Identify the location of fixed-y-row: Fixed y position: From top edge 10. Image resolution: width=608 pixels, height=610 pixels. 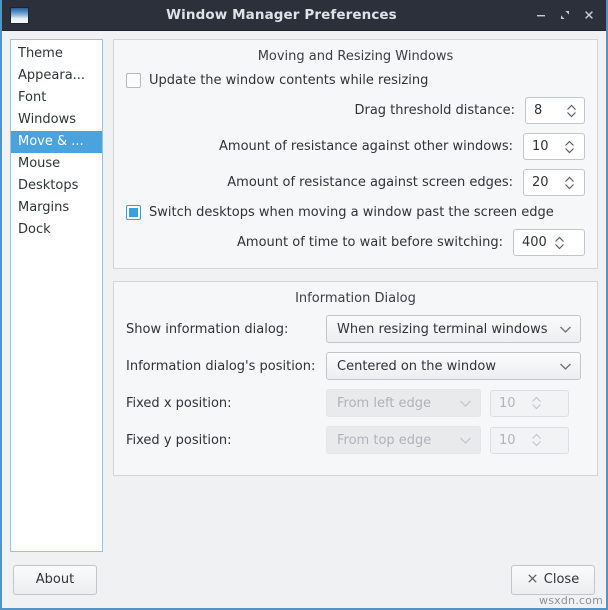
(355, 440).